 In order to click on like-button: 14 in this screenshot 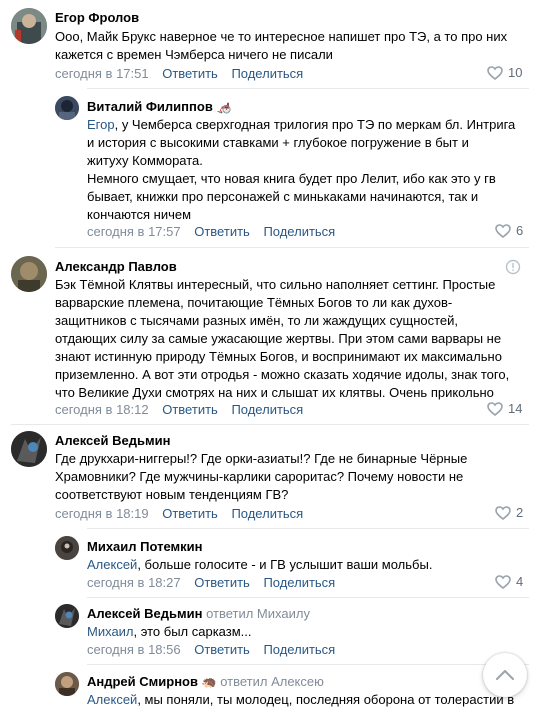, I will do `click(504, 408)`.